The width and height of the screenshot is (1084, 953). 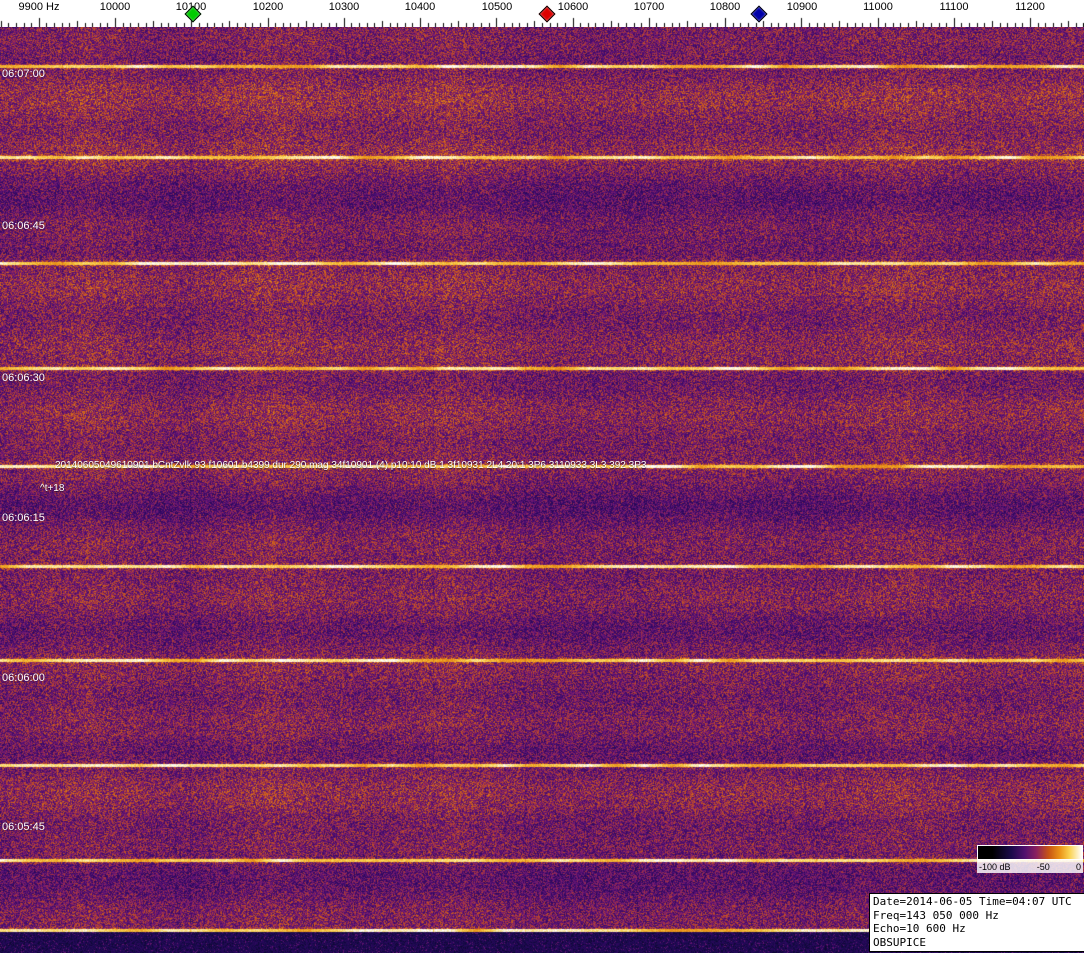 What do you see at coordinates (878, 7) in the screenshot?
I see `freq-tick-label-11000: 11000` at bounding box center [878, 7].